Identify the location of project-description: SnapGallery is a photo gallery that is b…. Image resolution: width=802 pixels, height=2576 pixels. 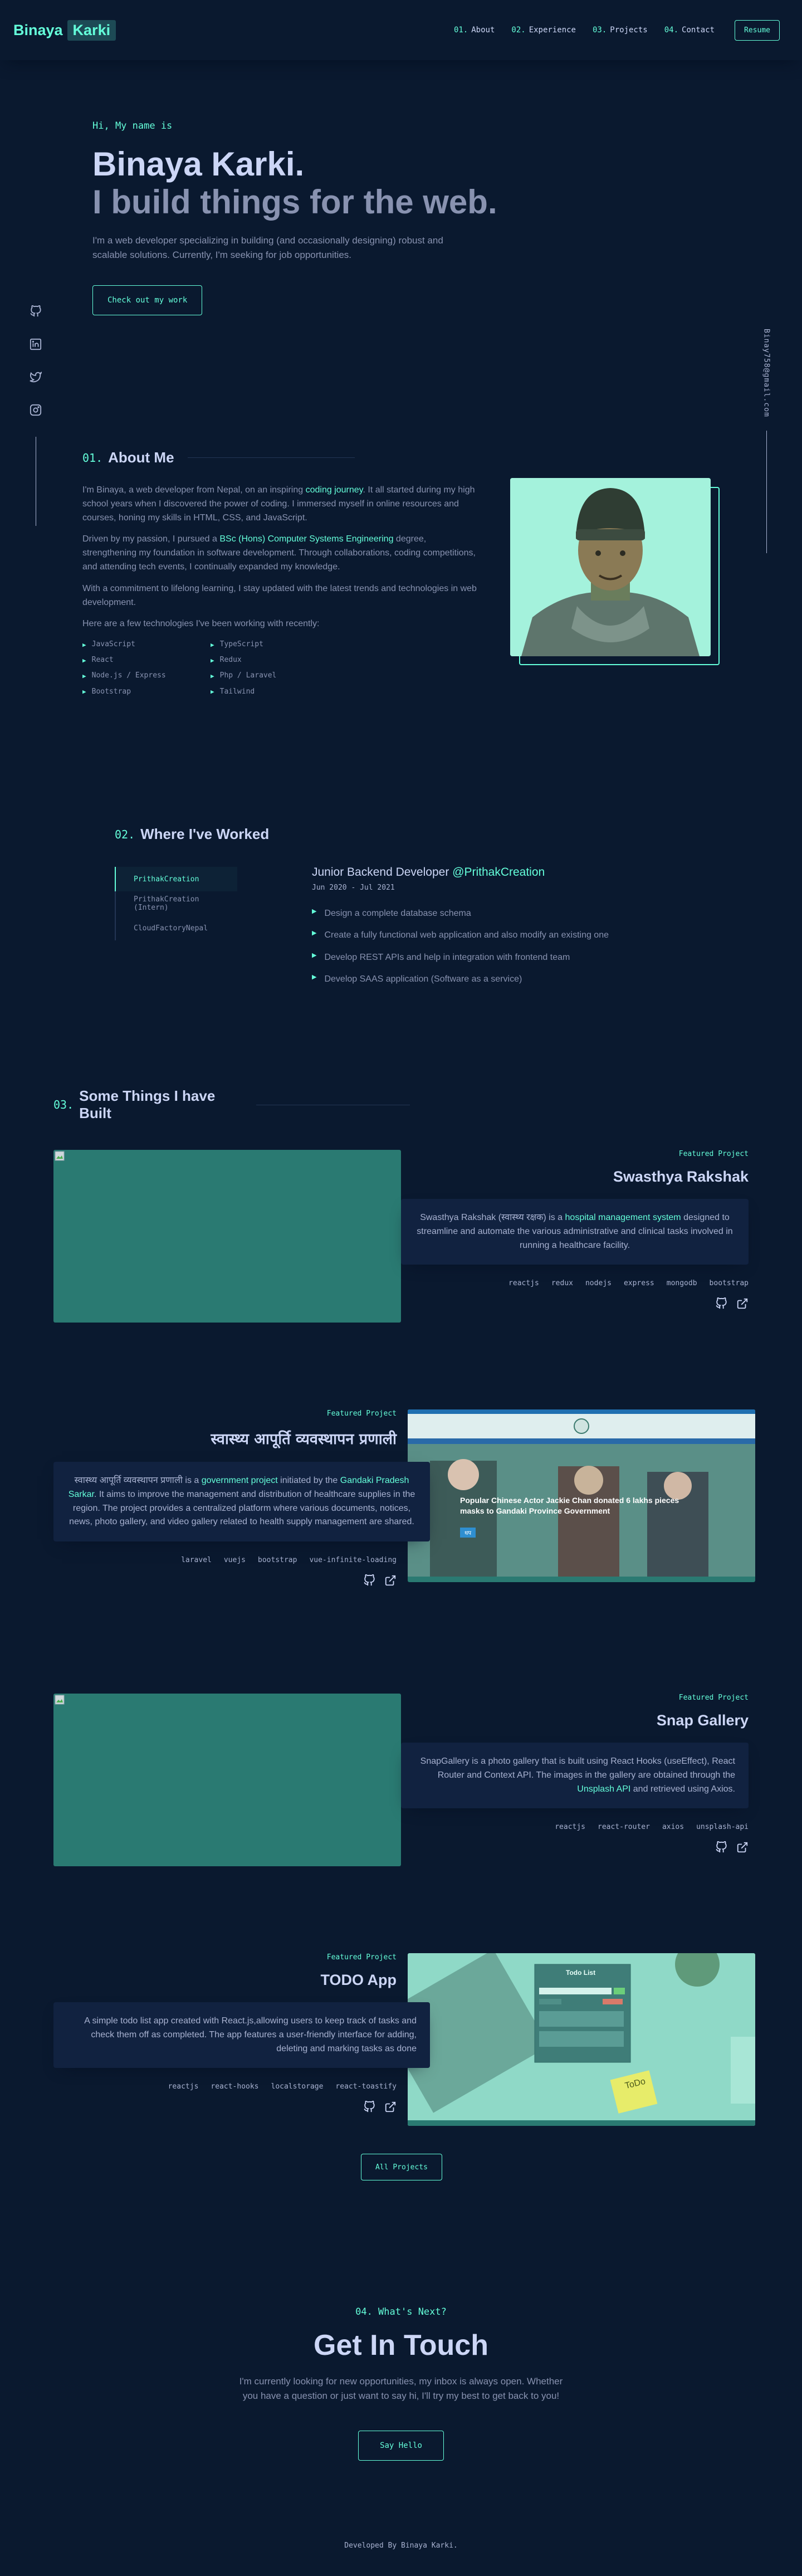
(575, 1776).